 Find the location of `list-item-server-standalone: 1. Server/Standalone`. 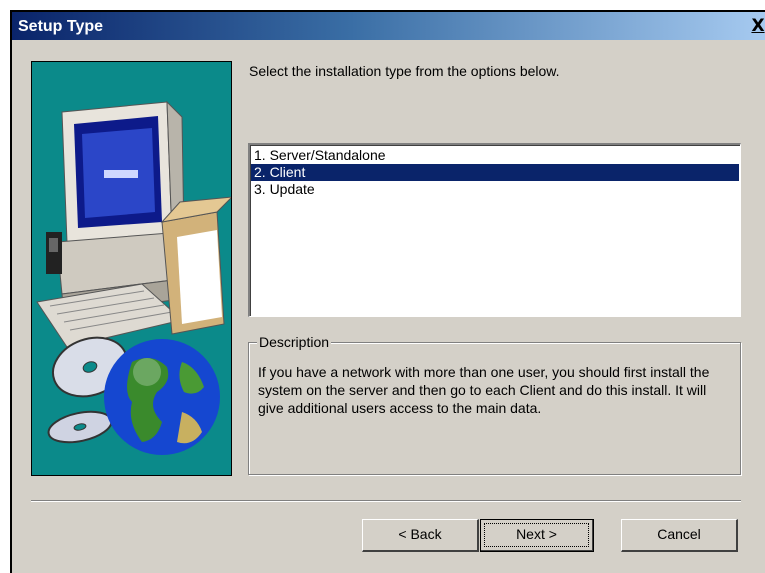

list-item-server-standalone: 1. Server/Standalone is located at coordinates (495, 155).